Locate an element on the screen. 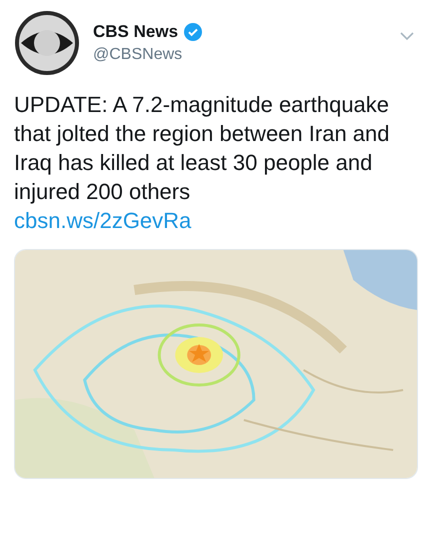 The image size is (432, 542). author-handle: @CBSNews is located at coordinates (240, 55).